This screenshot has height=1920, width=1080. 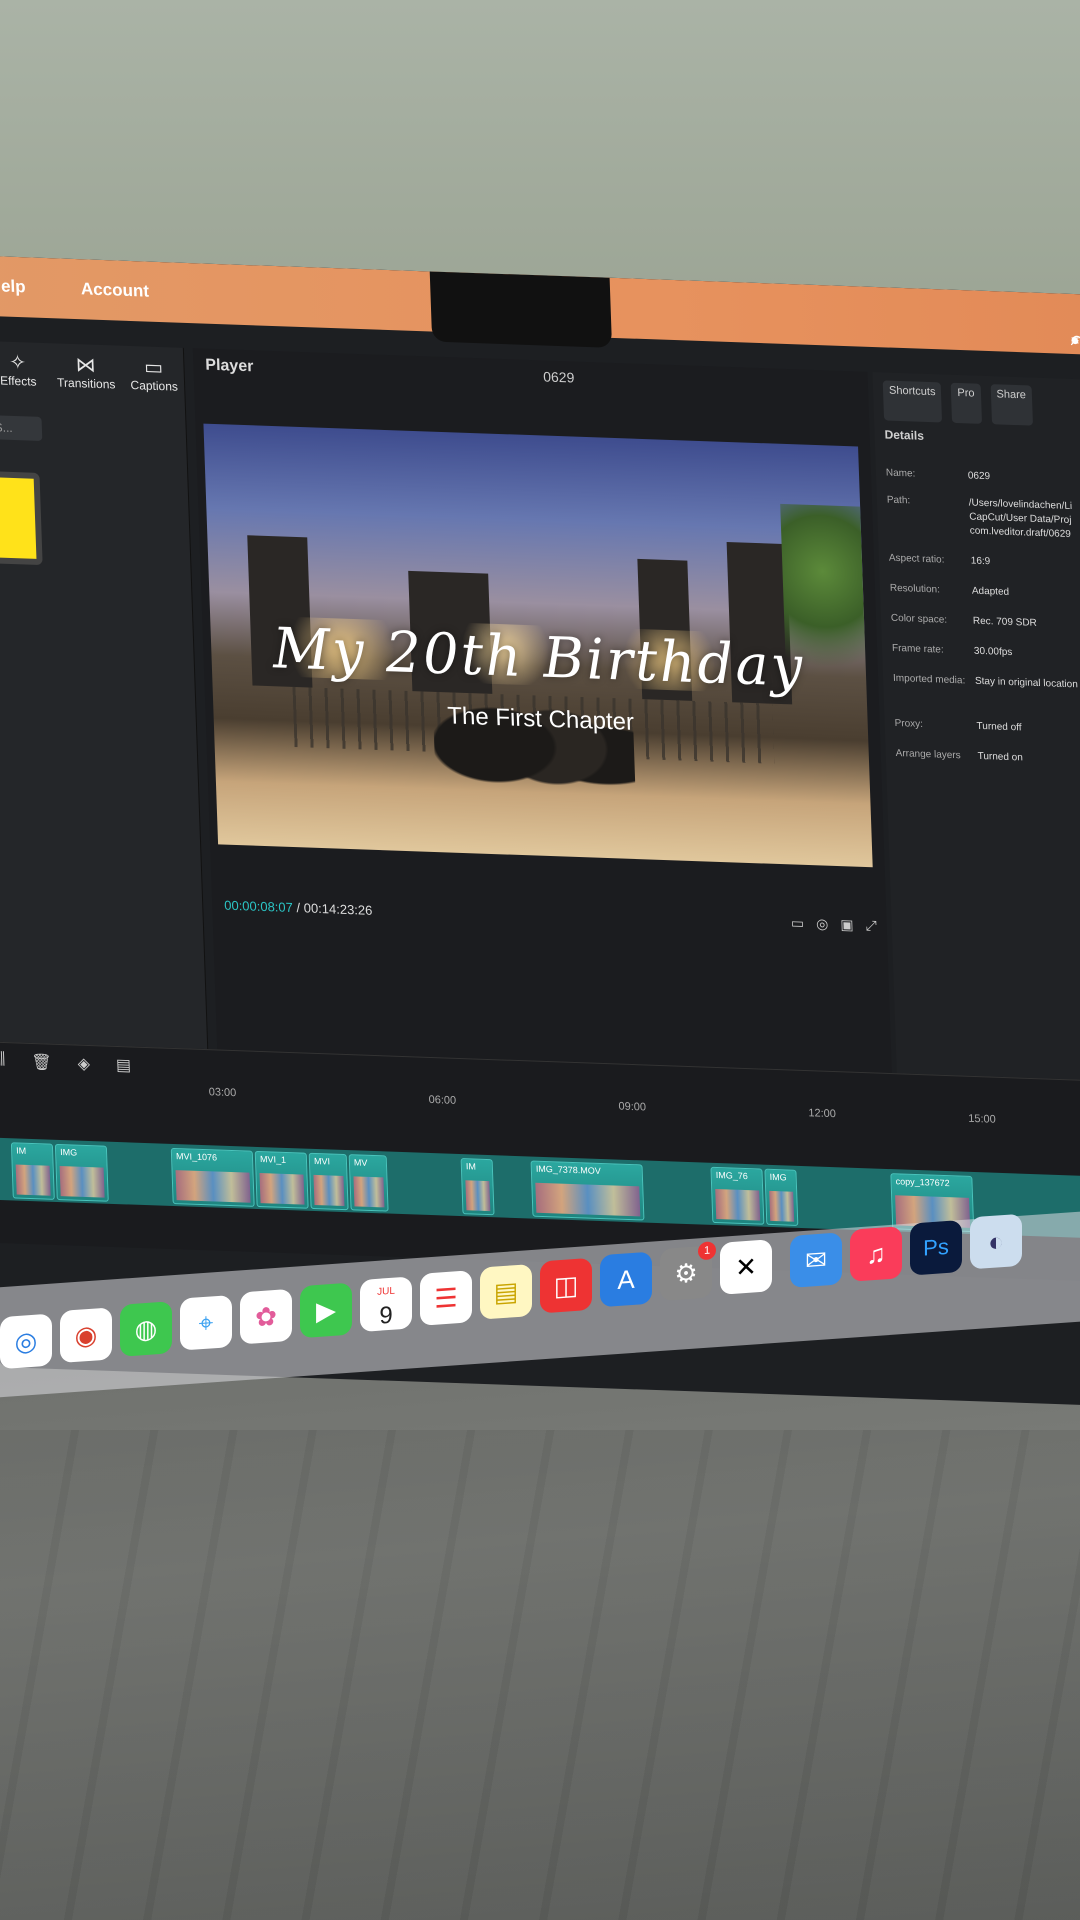 What do you see at coordinates (446, 1298) in the screenshot?
I see `reminders-icon: ☰` at bounding box center [446, 1298].